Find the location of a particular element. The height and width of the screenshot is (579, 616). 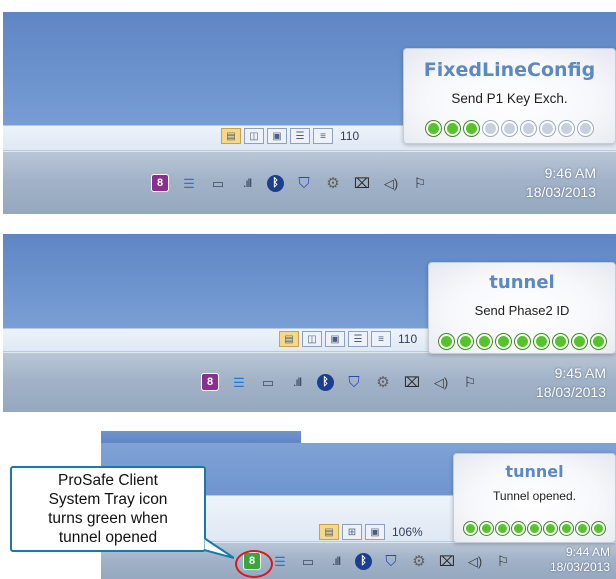

notification-popup: tunnel Tunnel opened. is located at coordinates (534, 498).